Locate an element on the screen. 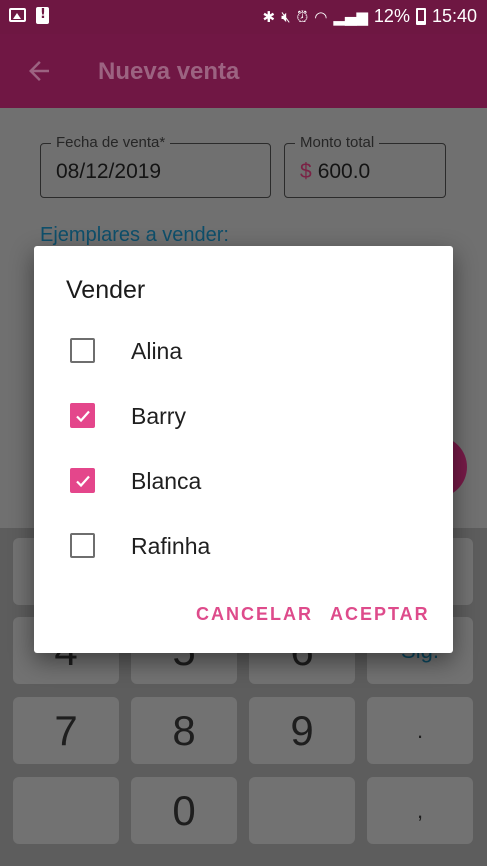 Image resolution: width=487 pixels, height=866 pixels. bluetooth-icon: ✱ is located at coordinates (269, 16).